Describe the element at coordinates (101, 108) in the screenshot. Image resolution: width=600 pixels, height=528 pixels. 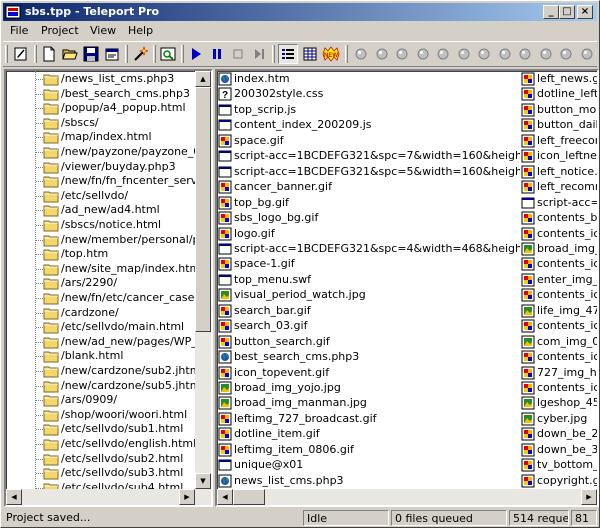
I see `tree-item: /popup/a4_popup.html` at that location.